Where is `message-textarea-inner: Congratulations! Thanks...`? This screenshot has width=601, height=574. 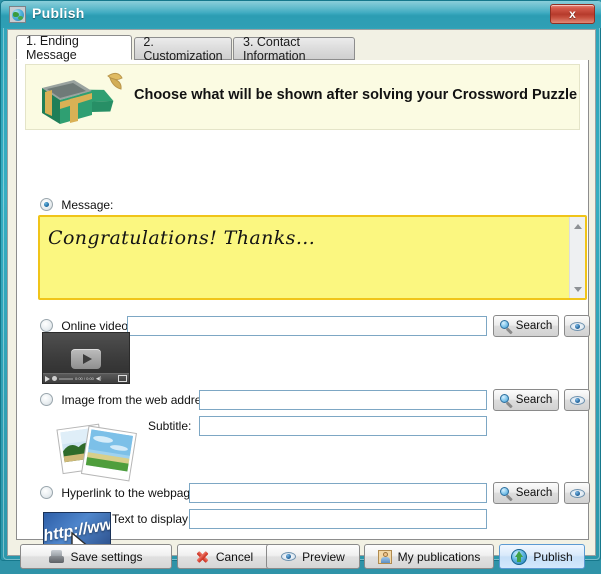
message-textarea-inner: Congratulations! Thanks... is located at coordinates (304, 257).